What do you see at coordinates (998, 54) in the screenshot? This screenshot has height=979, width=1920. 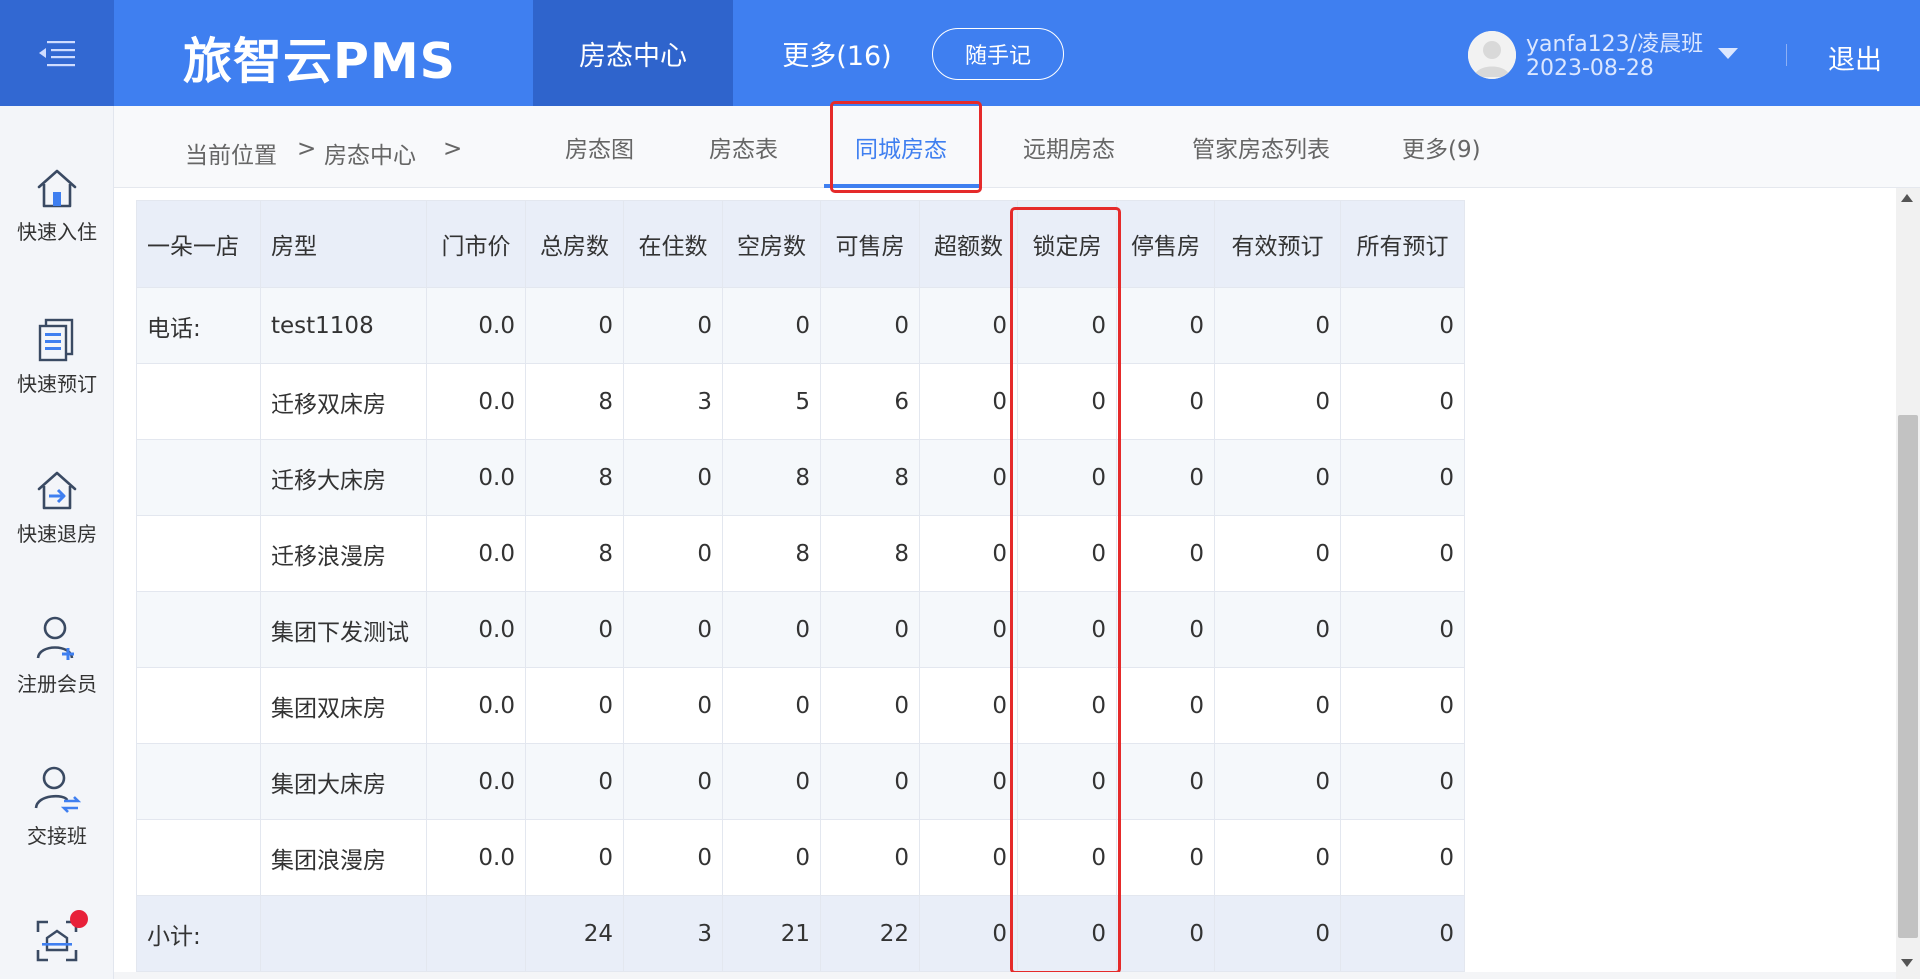 I see `memo-button: 随手记` at bounding box center [998, 54].